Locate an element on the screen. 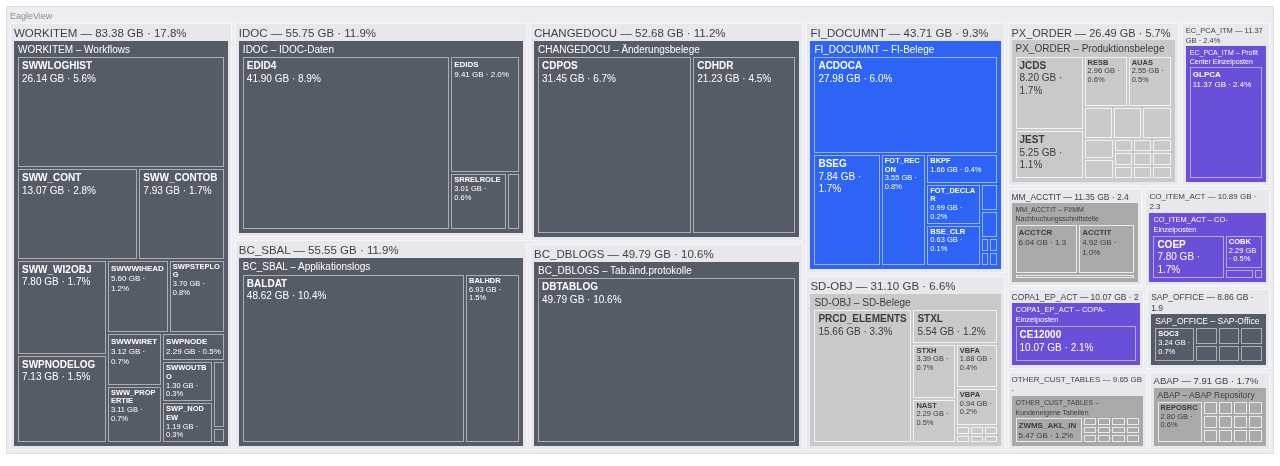 The width and height of the screenshot is (1280, 466). treemap-tile: CDPOS 31.45 GB · 6.7% is located at coordinates (615, 145).